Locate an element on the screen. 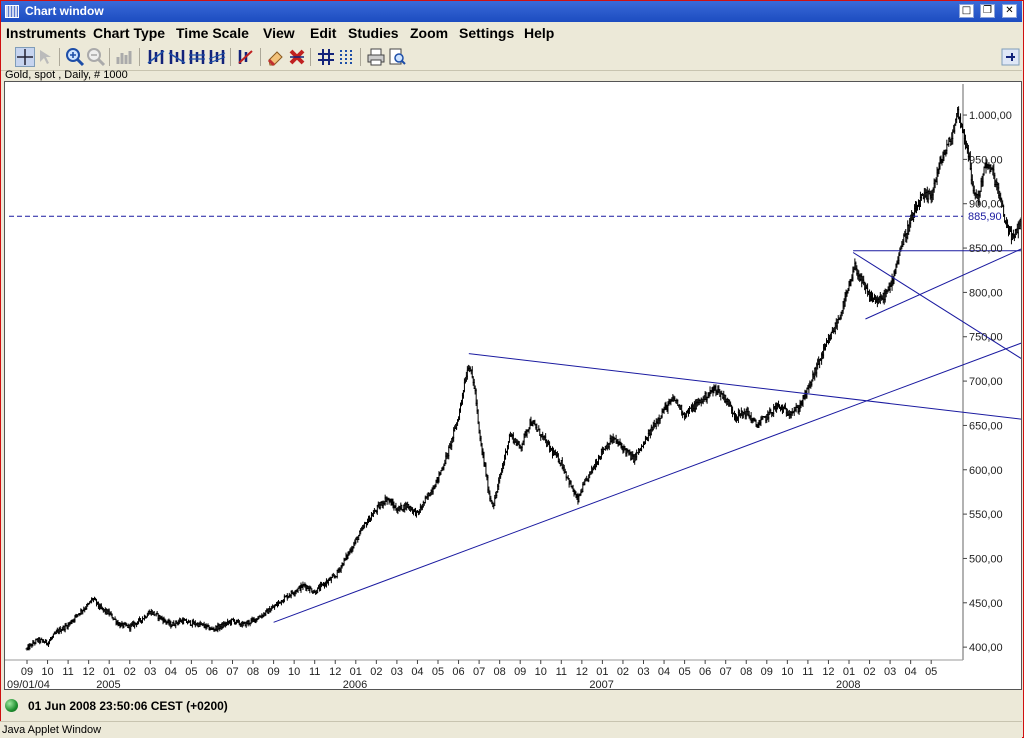  menu-studies: Studies is located at coordinates (373, 33).